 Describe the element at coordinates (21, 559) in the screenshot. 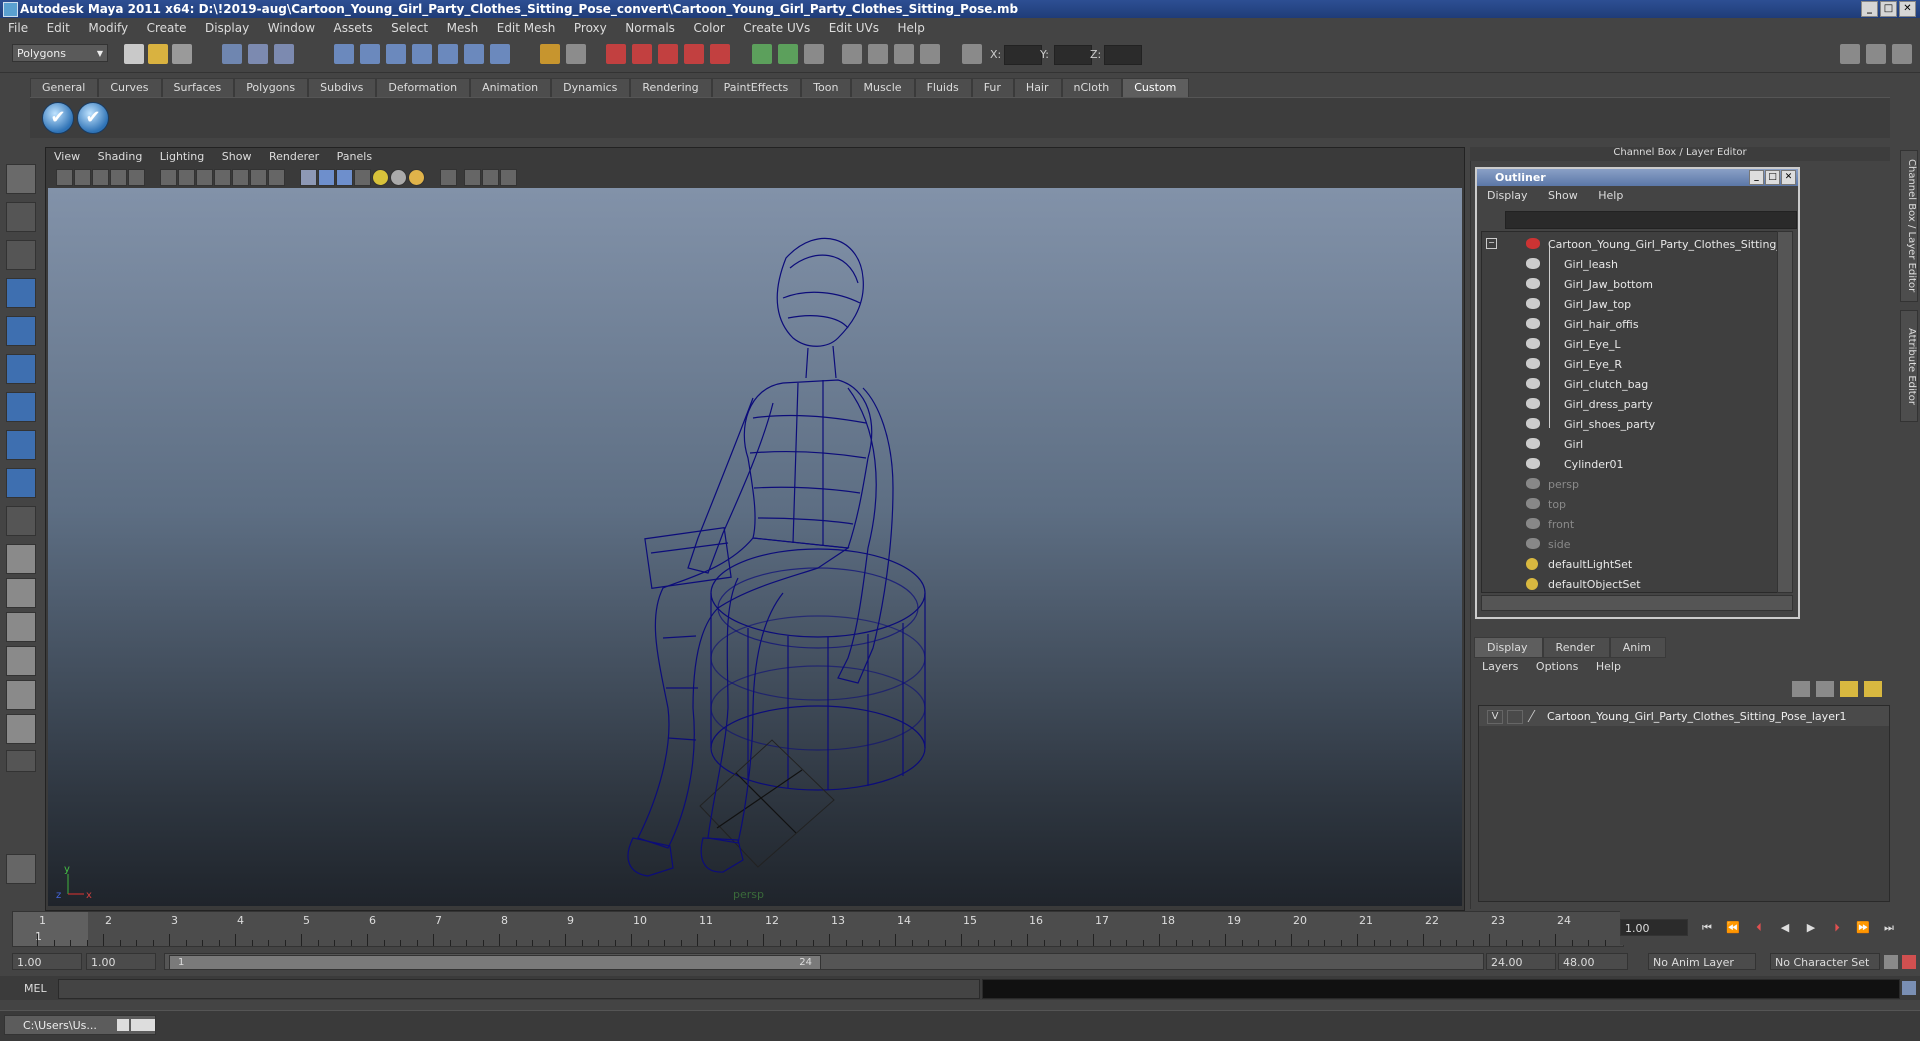

I see `single-perspective-layout-icon` at that location.